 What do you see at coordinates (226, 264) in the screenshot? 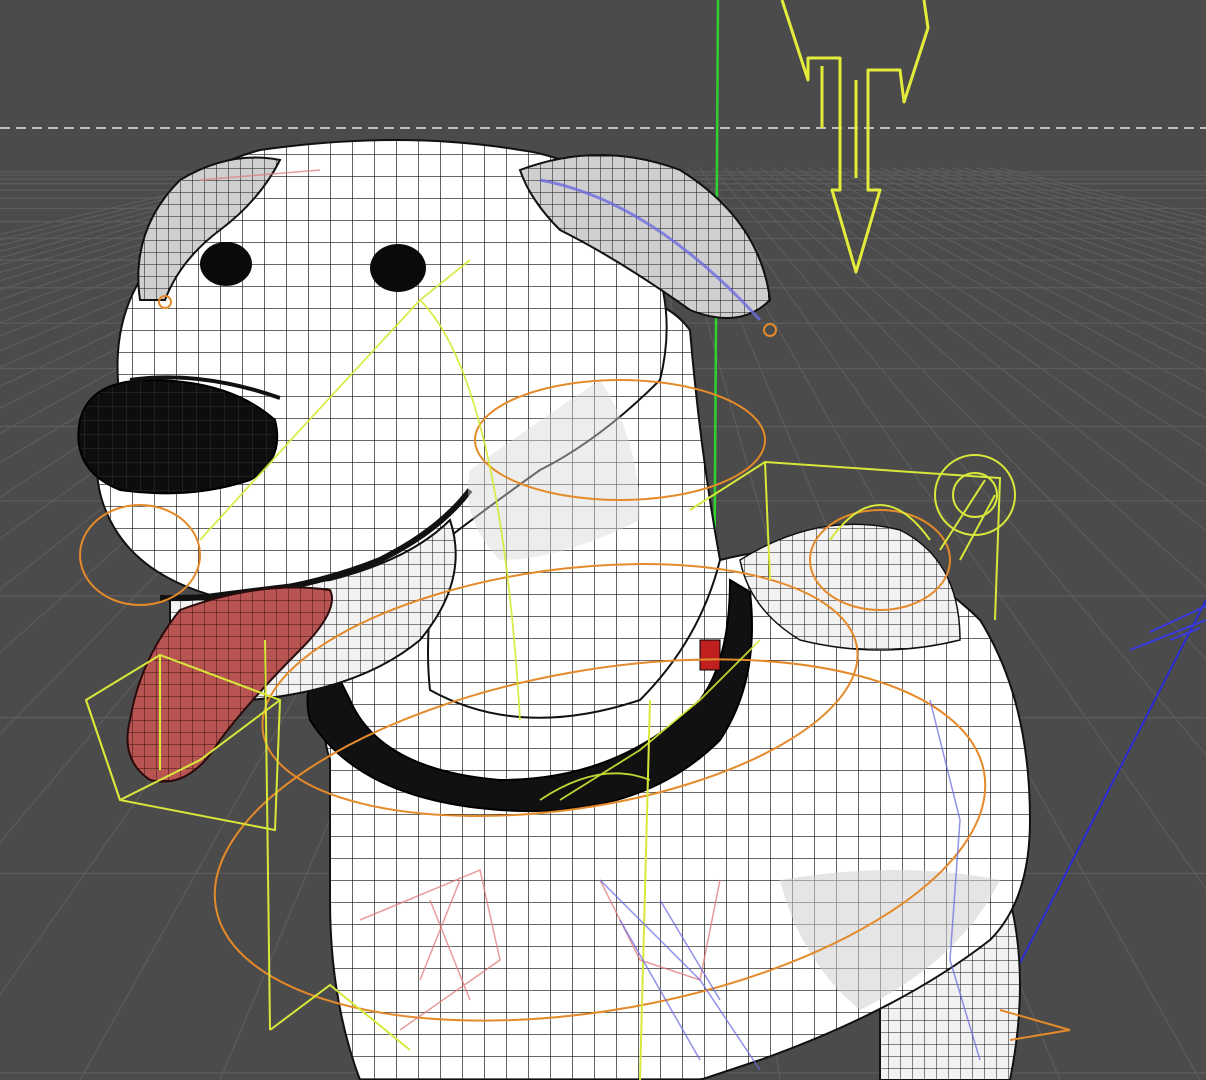
I see `dog-eye-left` at bounding box center [226, 264].